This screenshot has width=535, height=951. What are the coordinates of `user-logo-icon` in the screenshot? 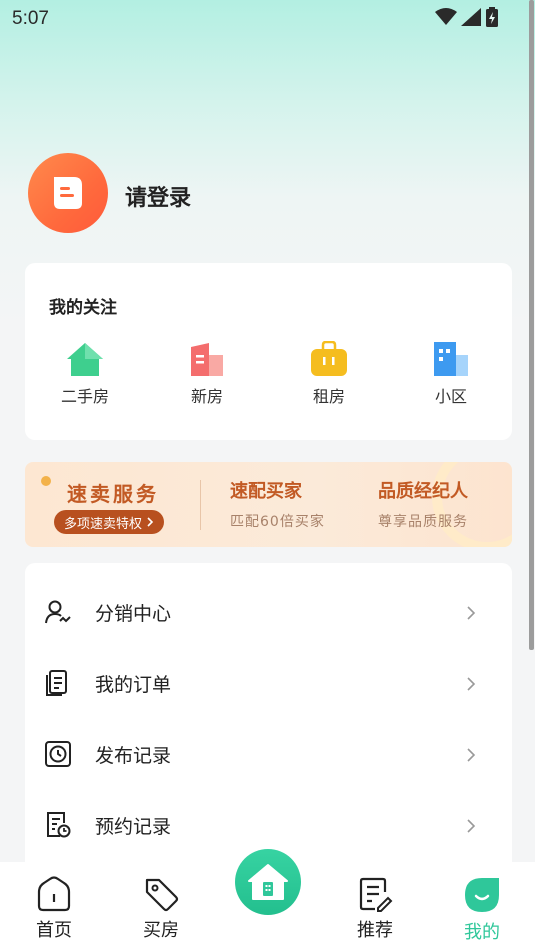 It's located at (68, 193).